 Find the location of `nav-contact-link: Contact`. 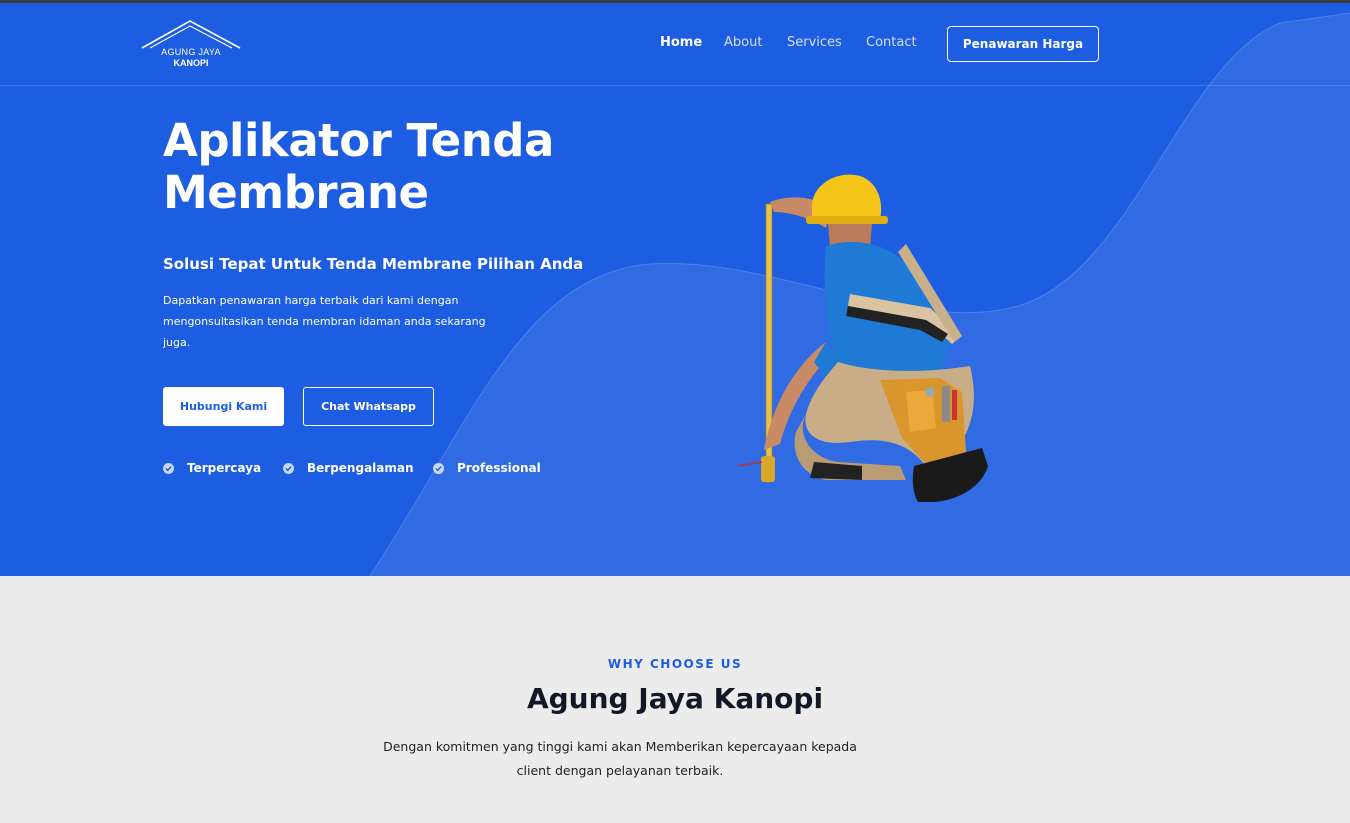

nav-contact-link: Contact is located at coordinates (891, 42).